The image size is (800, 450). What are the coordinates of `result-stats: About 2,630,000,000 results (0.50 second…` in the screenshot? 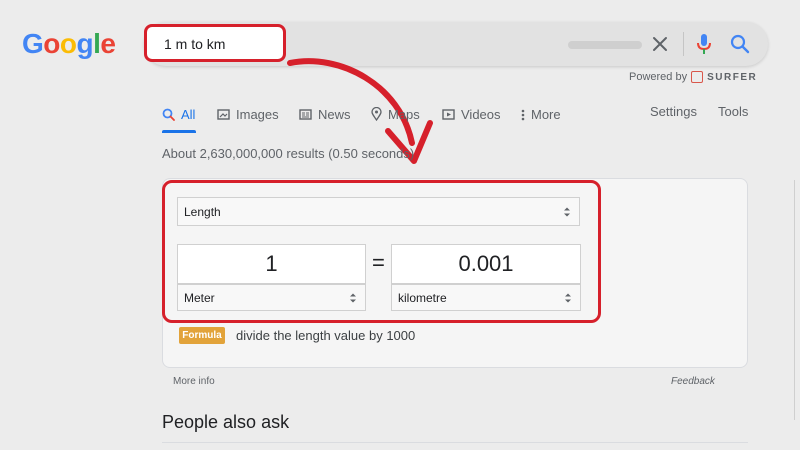 It's located at (288, 153).